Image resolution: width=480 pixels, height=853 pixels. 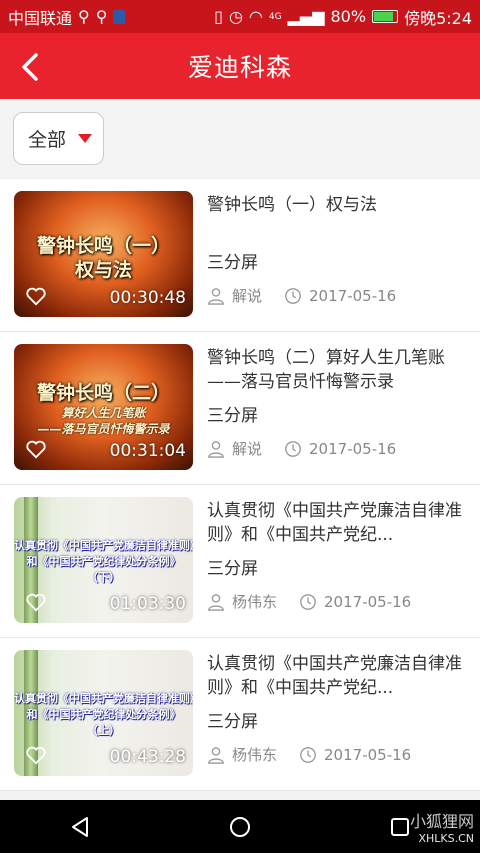 I want to click on vibrate-icon: ▯, so click(x=218, y=16).